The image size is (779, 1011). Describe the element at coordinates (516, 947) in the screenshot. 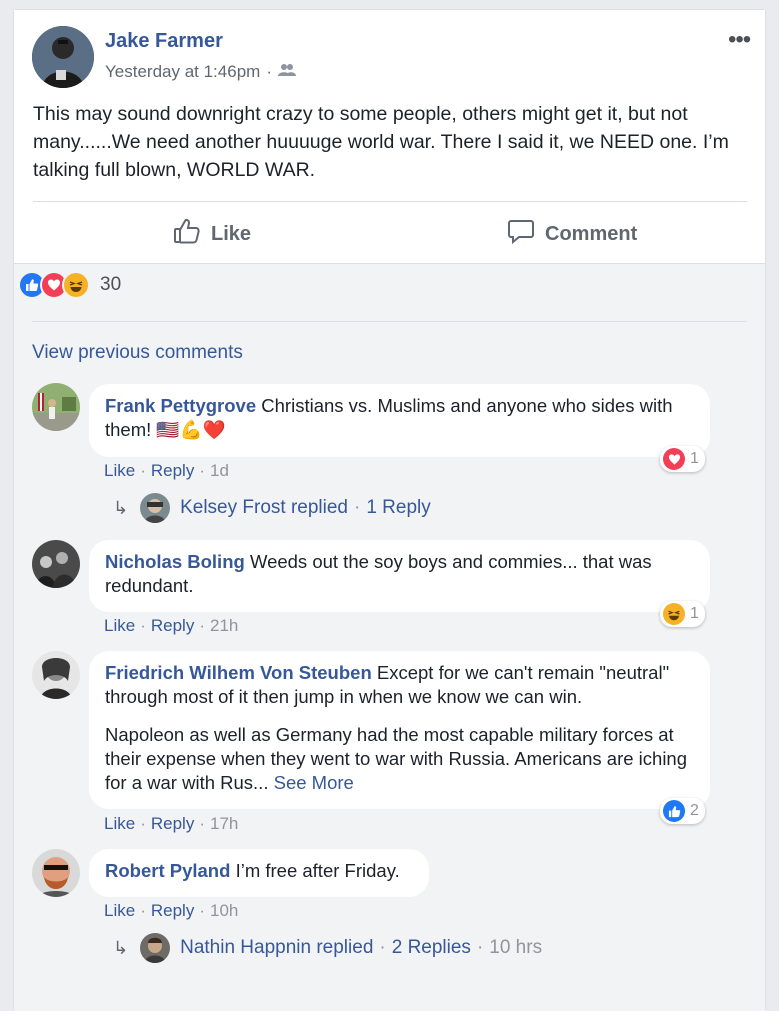

I see `reply-time: 10 hrs` at that location.